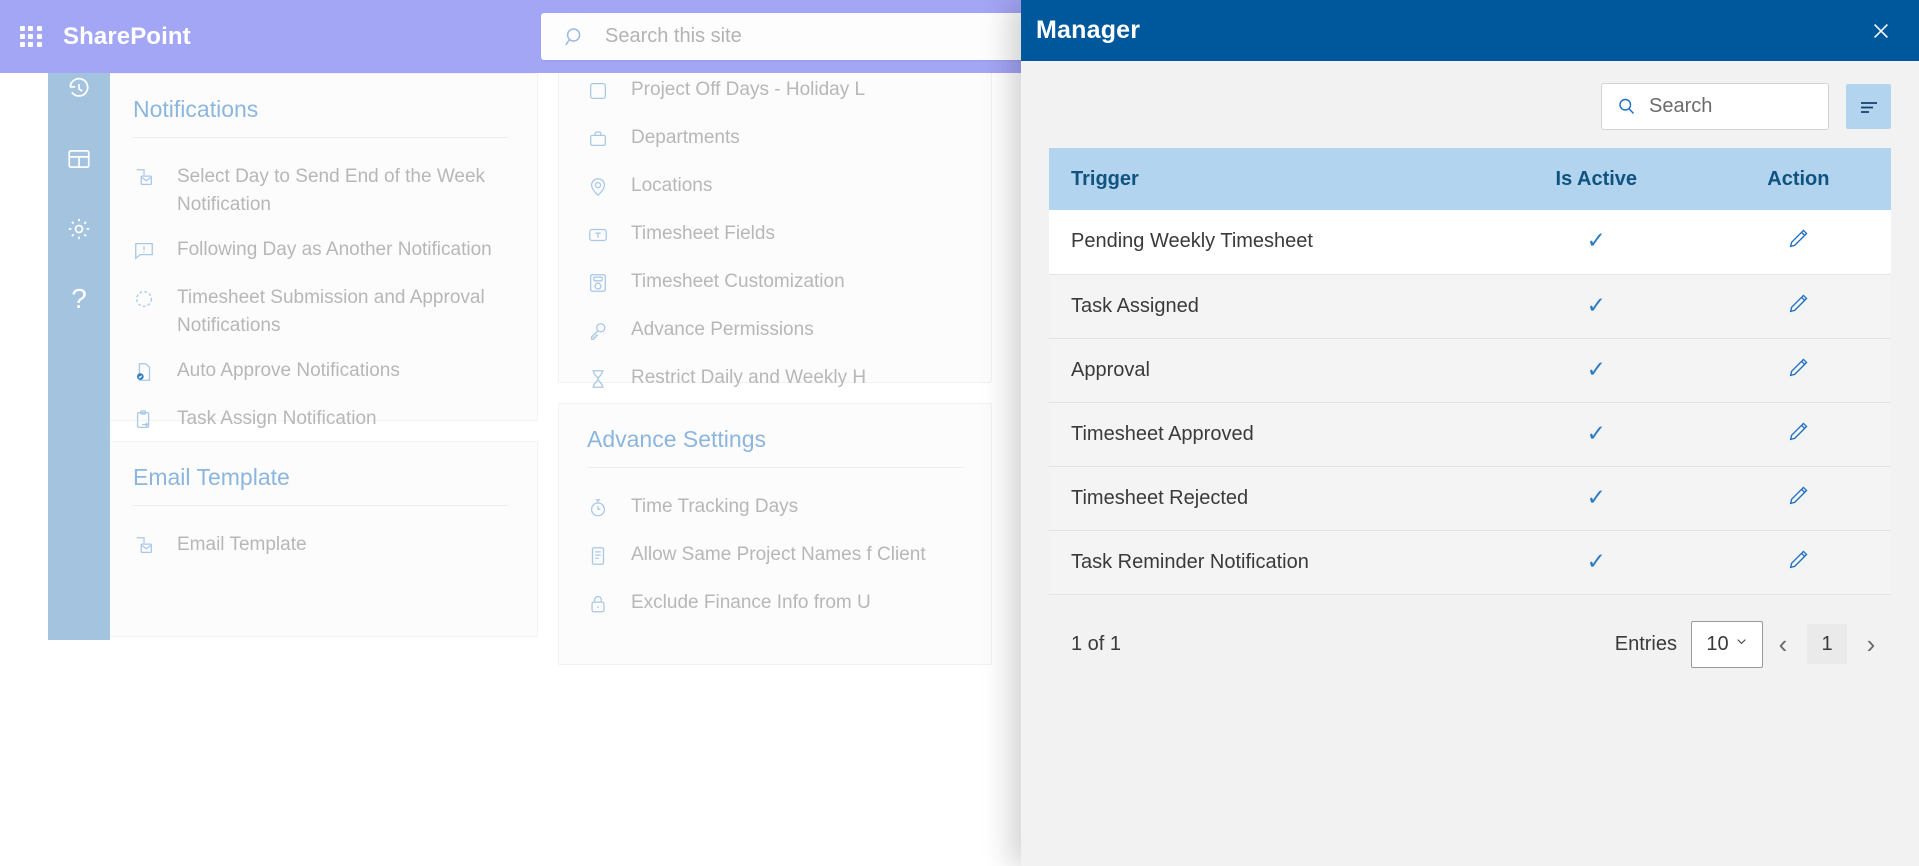  I want to click on sidebar-item-help: ?, so click(79, 299).